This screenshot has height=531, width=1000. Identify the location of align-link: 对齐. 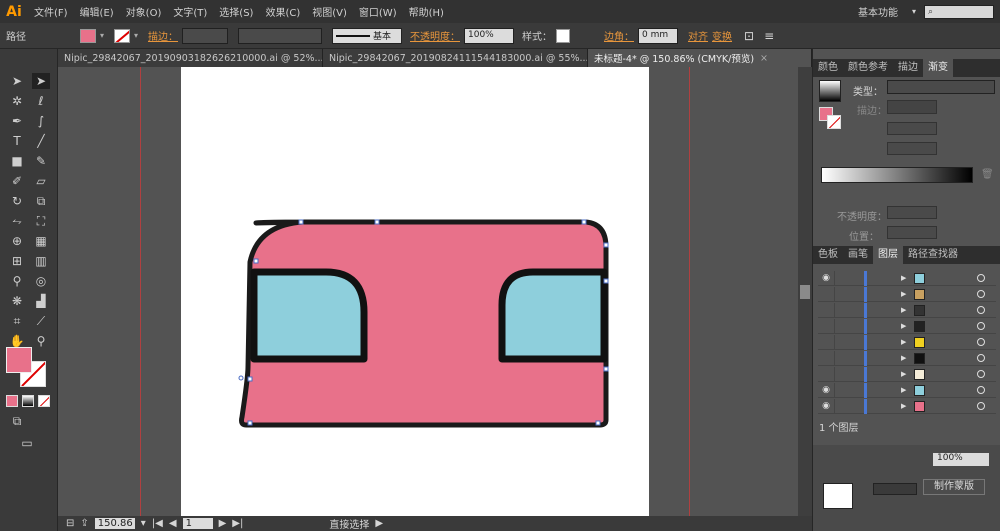
(698, 35).